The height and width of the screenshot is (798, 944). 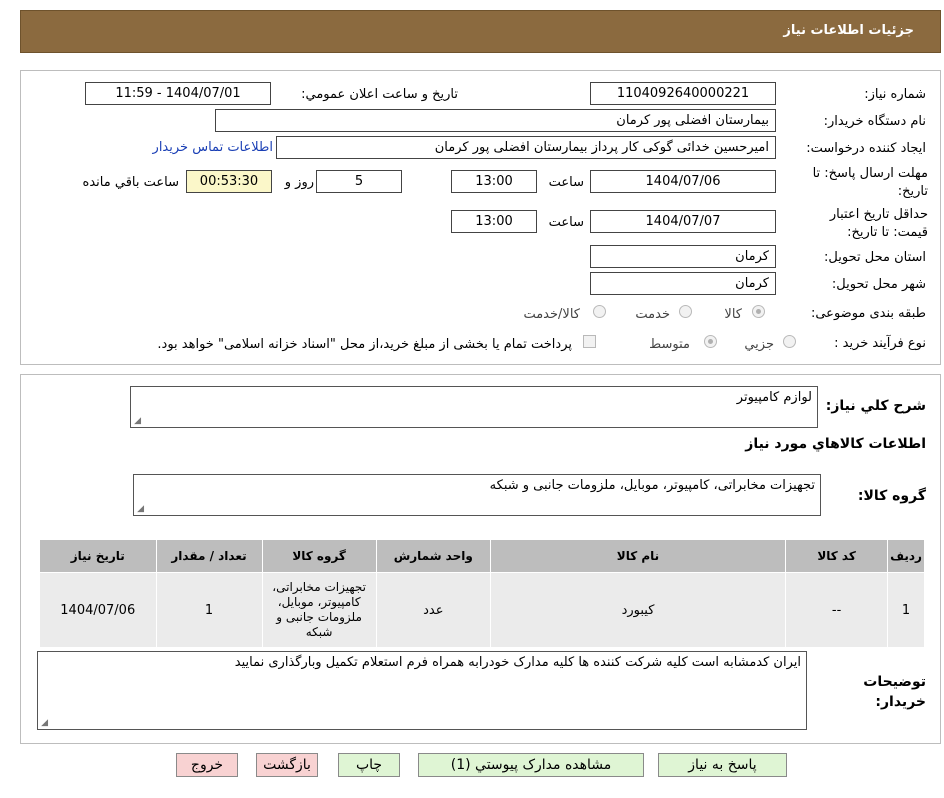 What do you see at coordinates (866, 148) in the screenshot?
I see `requester-label: ایجاد کننده درخواست:` at bounding box center [866, 148].